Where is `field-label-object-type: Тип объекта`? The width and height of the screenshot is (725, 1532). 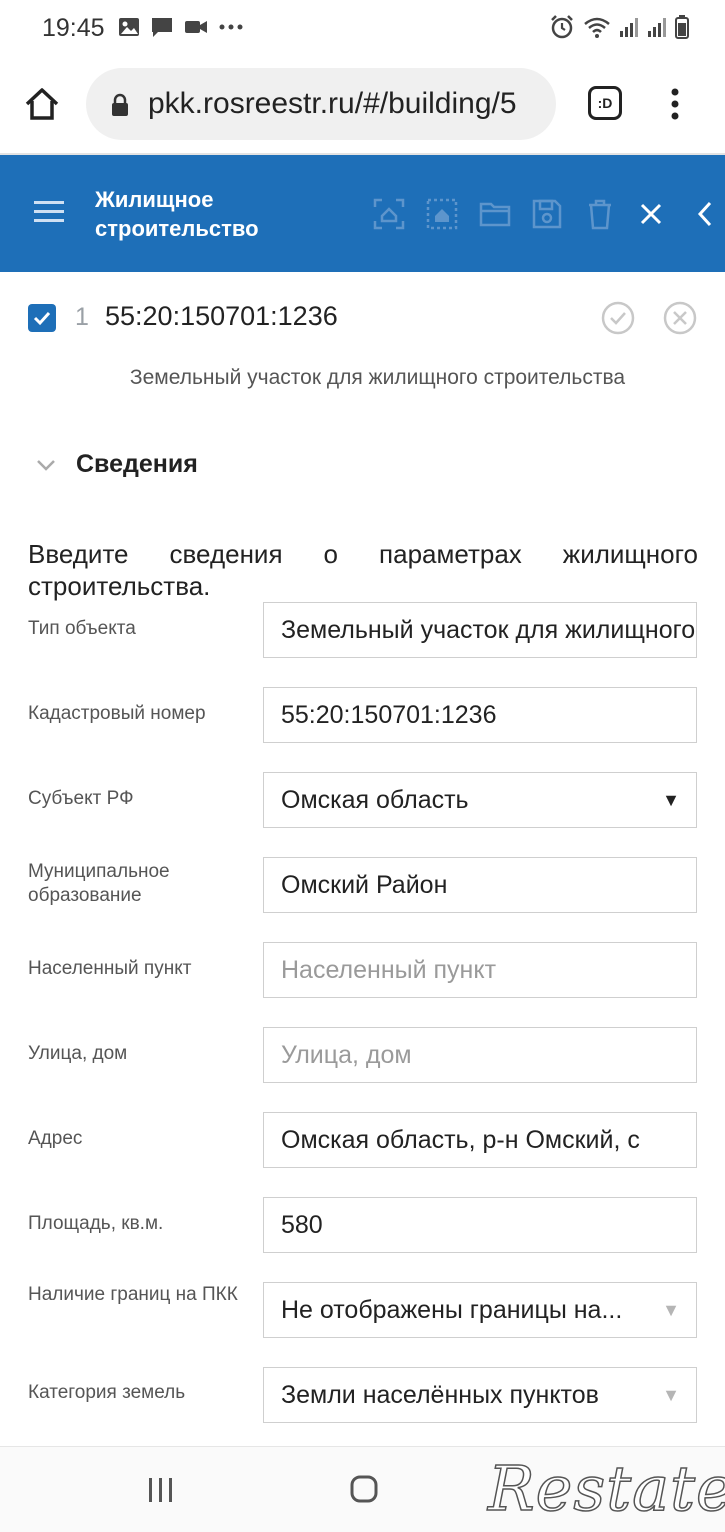
field-label-object-type: Тип объекта is located at coordinates (82, 628).